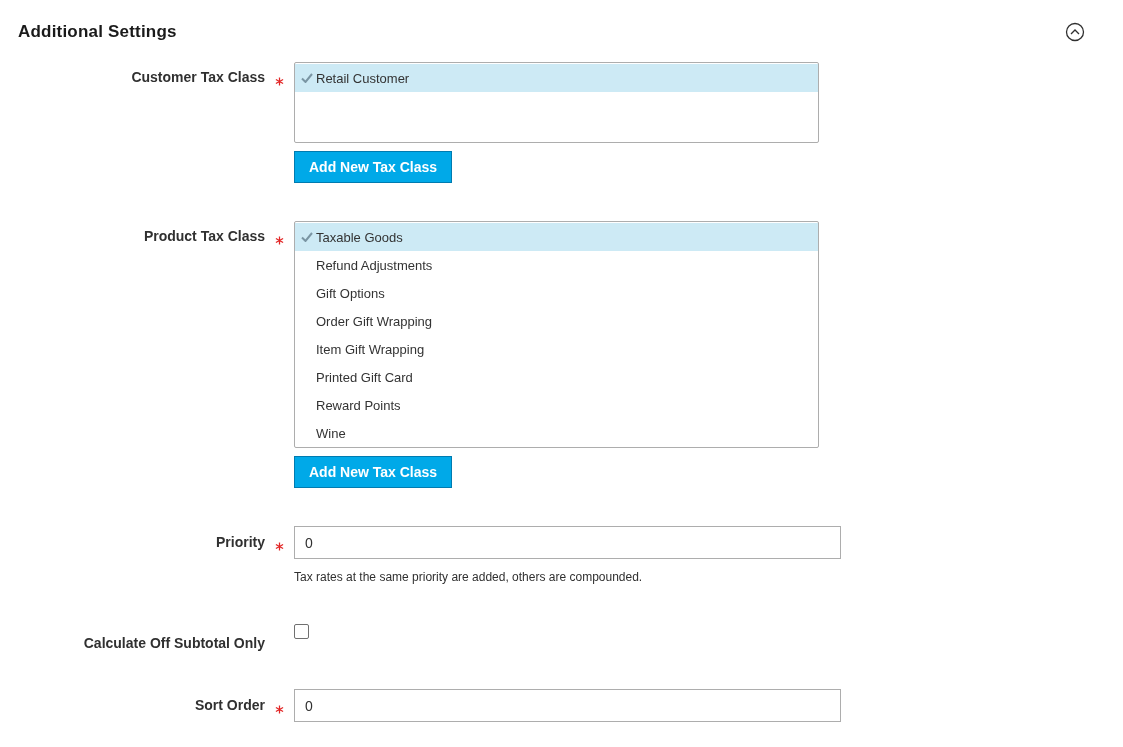 Image resolution: width=1123 pixels, height=747 pixels. Describe the element at coordinates (556, 321) in the screenshot. I see `listbox-option: Order Gift Wrapping` at that location.